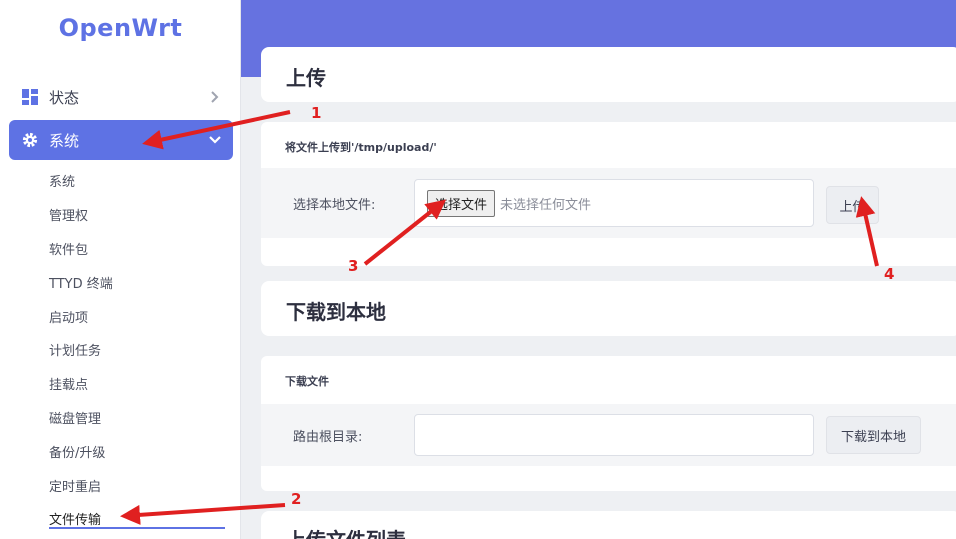 The width and height of the screenshot is (956, 539). What do you see at coordinates (461, 203) in the screenshot?
I see `choose-file-button: 选择文件` at bounding box center [461, 203].